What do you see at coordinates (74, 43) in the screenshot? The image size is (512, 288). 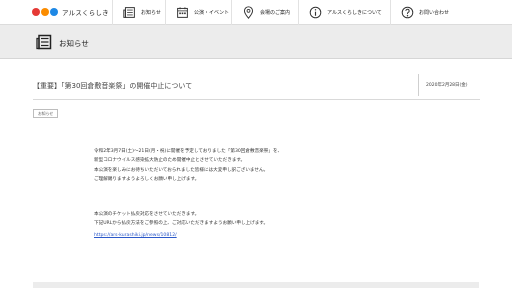 I see `page-title: お知らせ` at bounding box center [74, 43].